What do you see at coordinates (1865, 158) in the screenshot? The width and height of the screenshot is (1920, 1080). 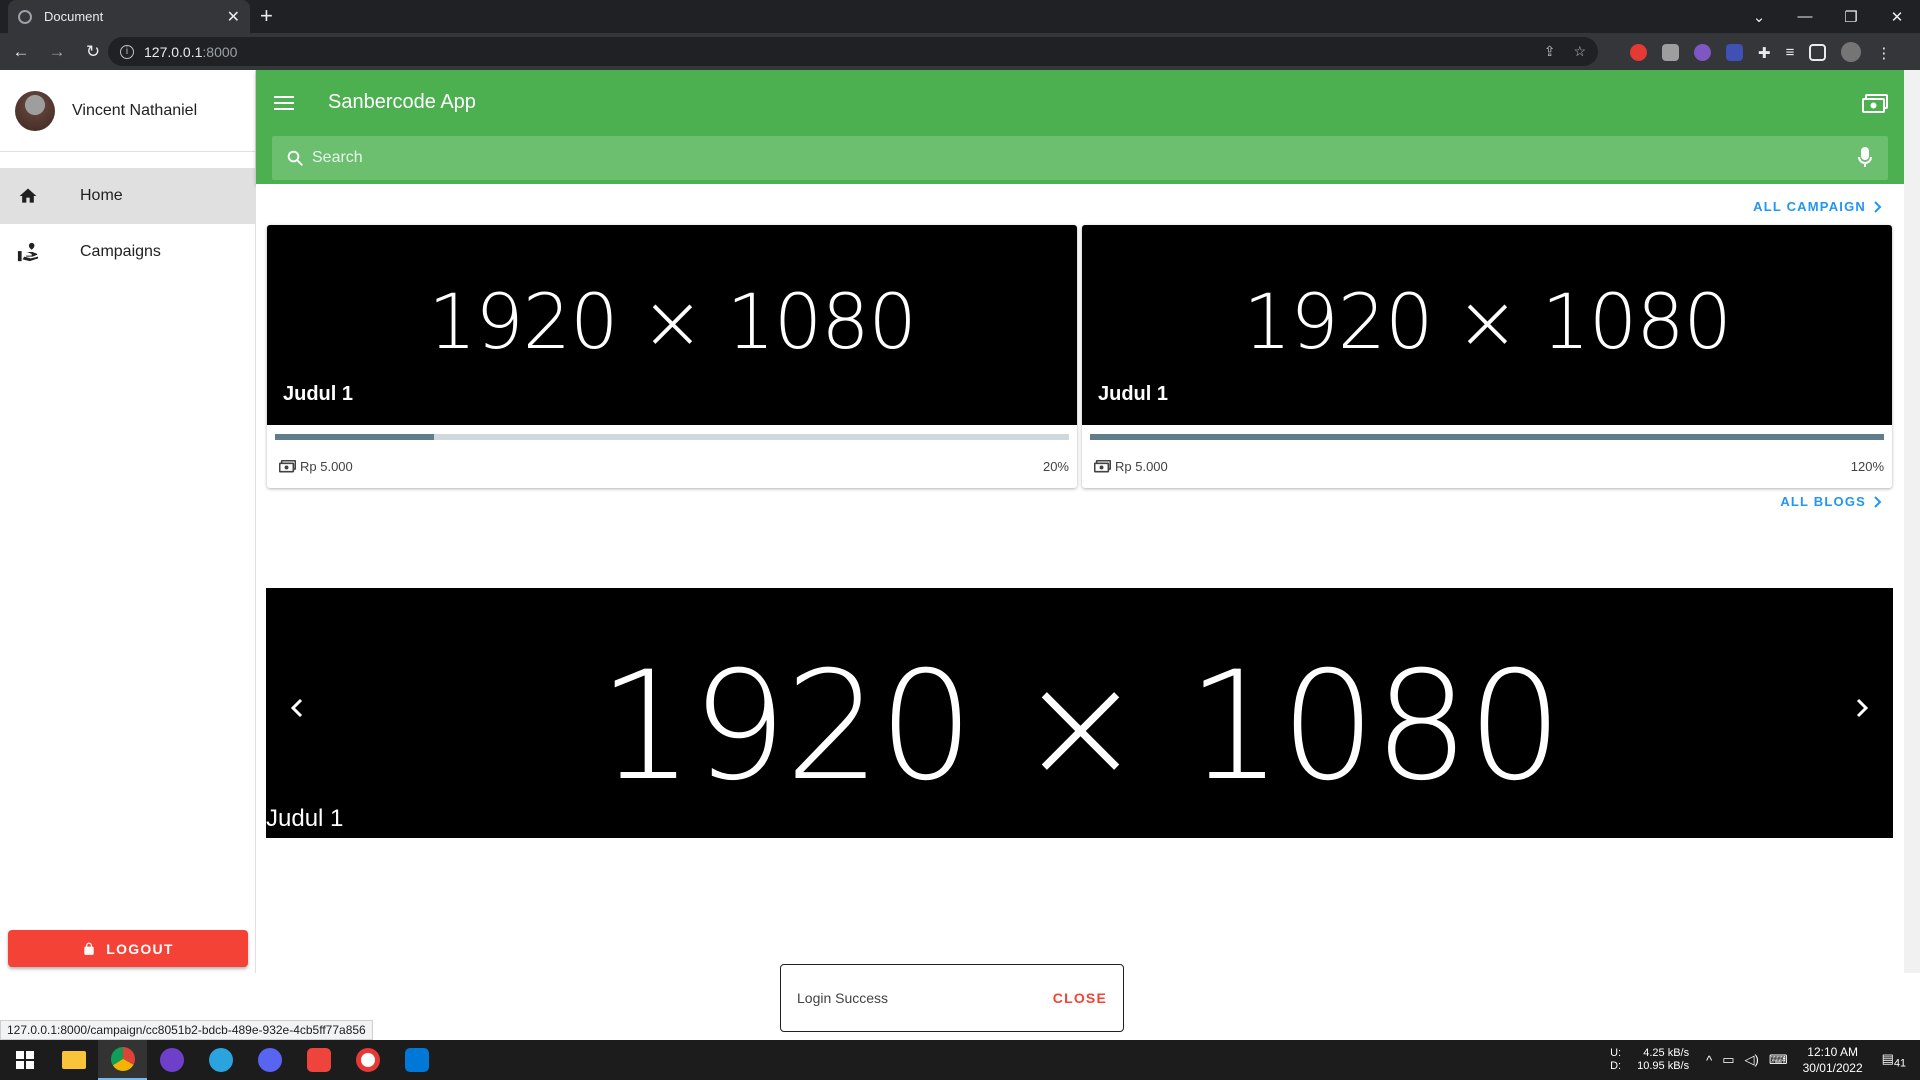 I see `microphone-icon` at bounding box center [1865, 158].